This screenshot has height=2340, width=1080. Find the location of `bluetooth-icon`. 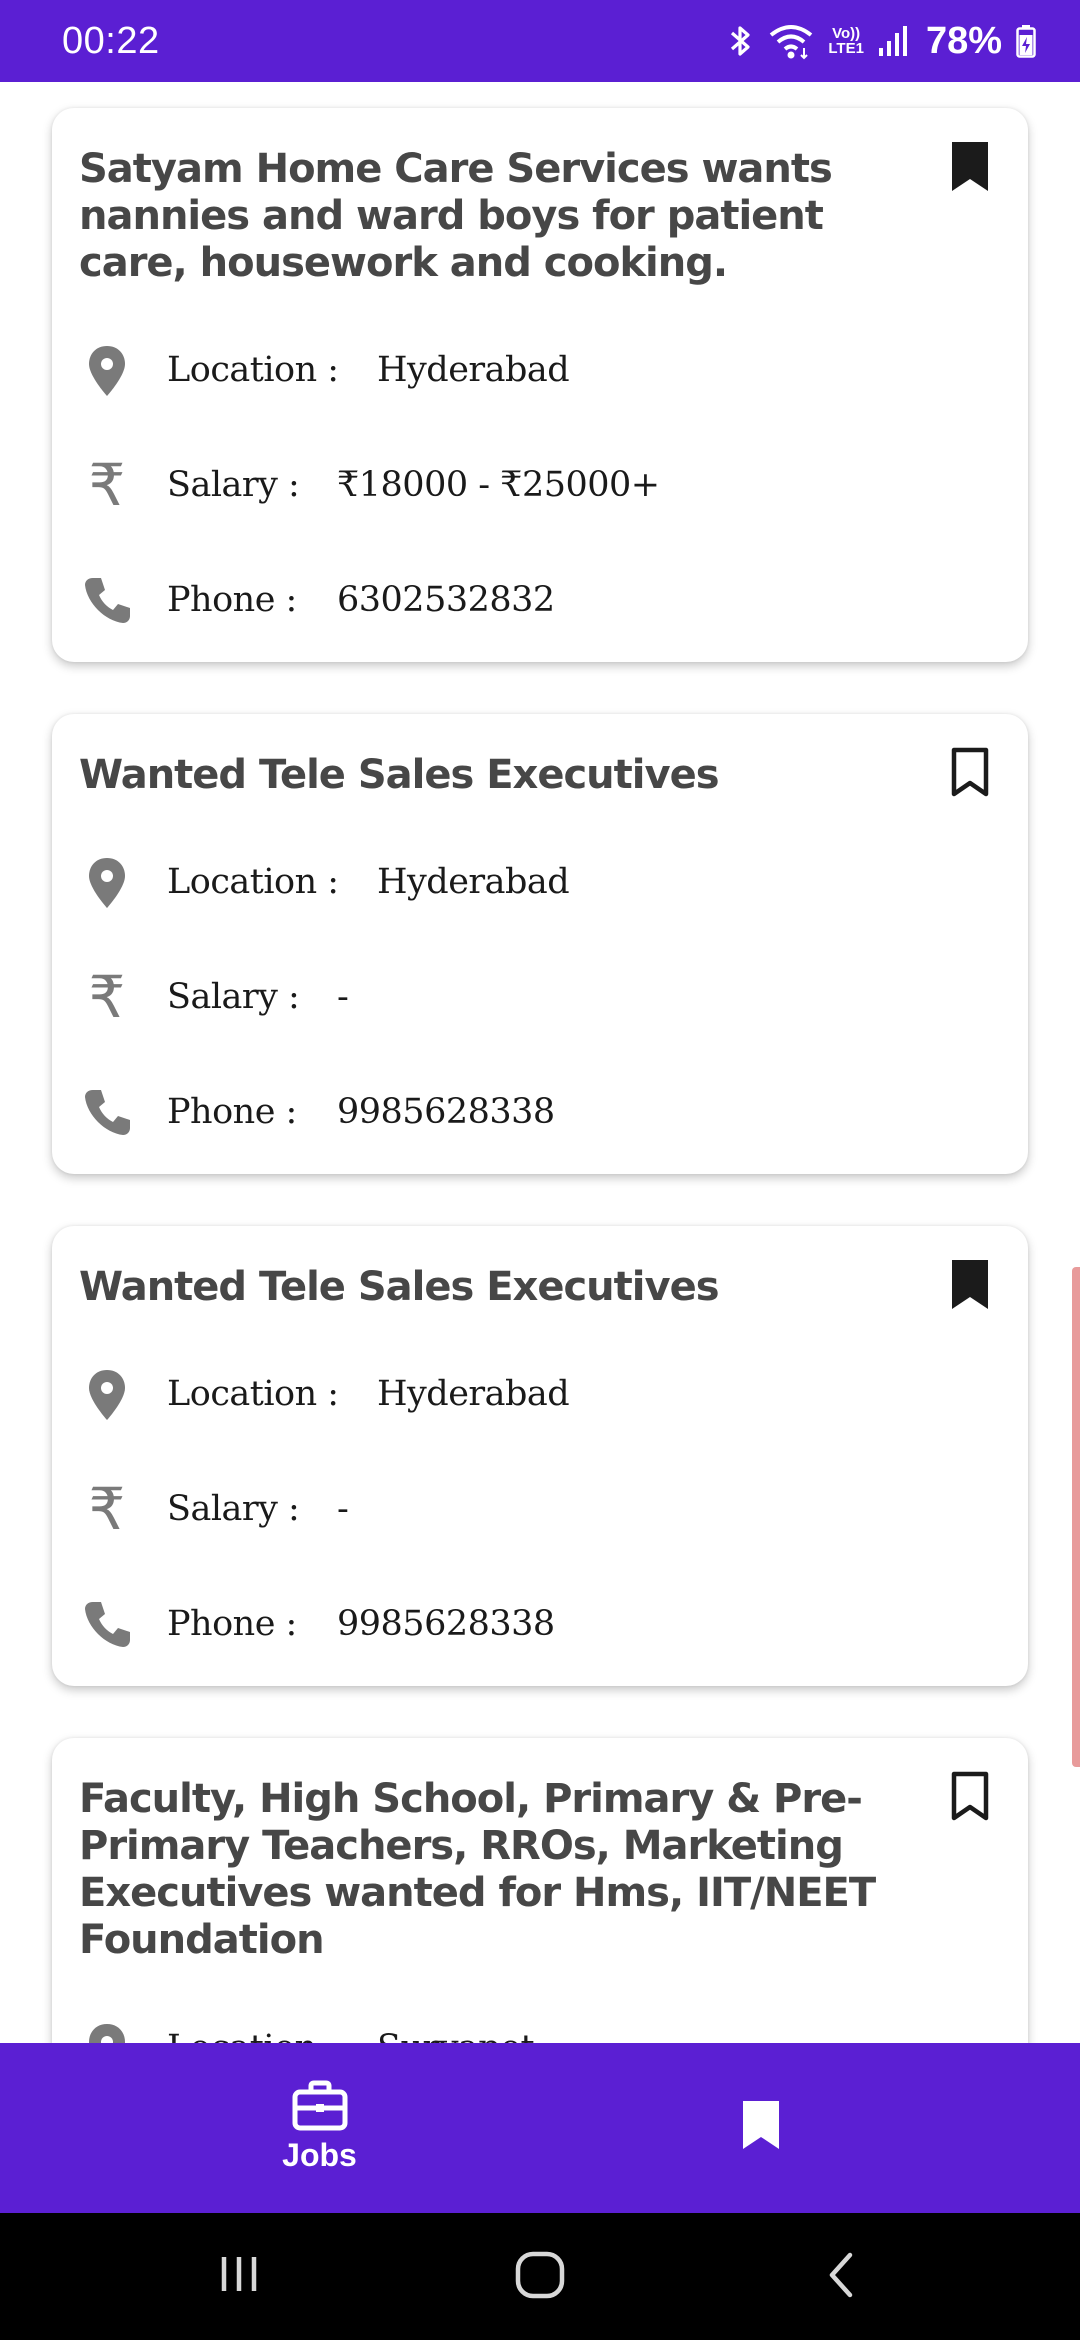

bluetooth-icon is located at coordinates (740, 41).